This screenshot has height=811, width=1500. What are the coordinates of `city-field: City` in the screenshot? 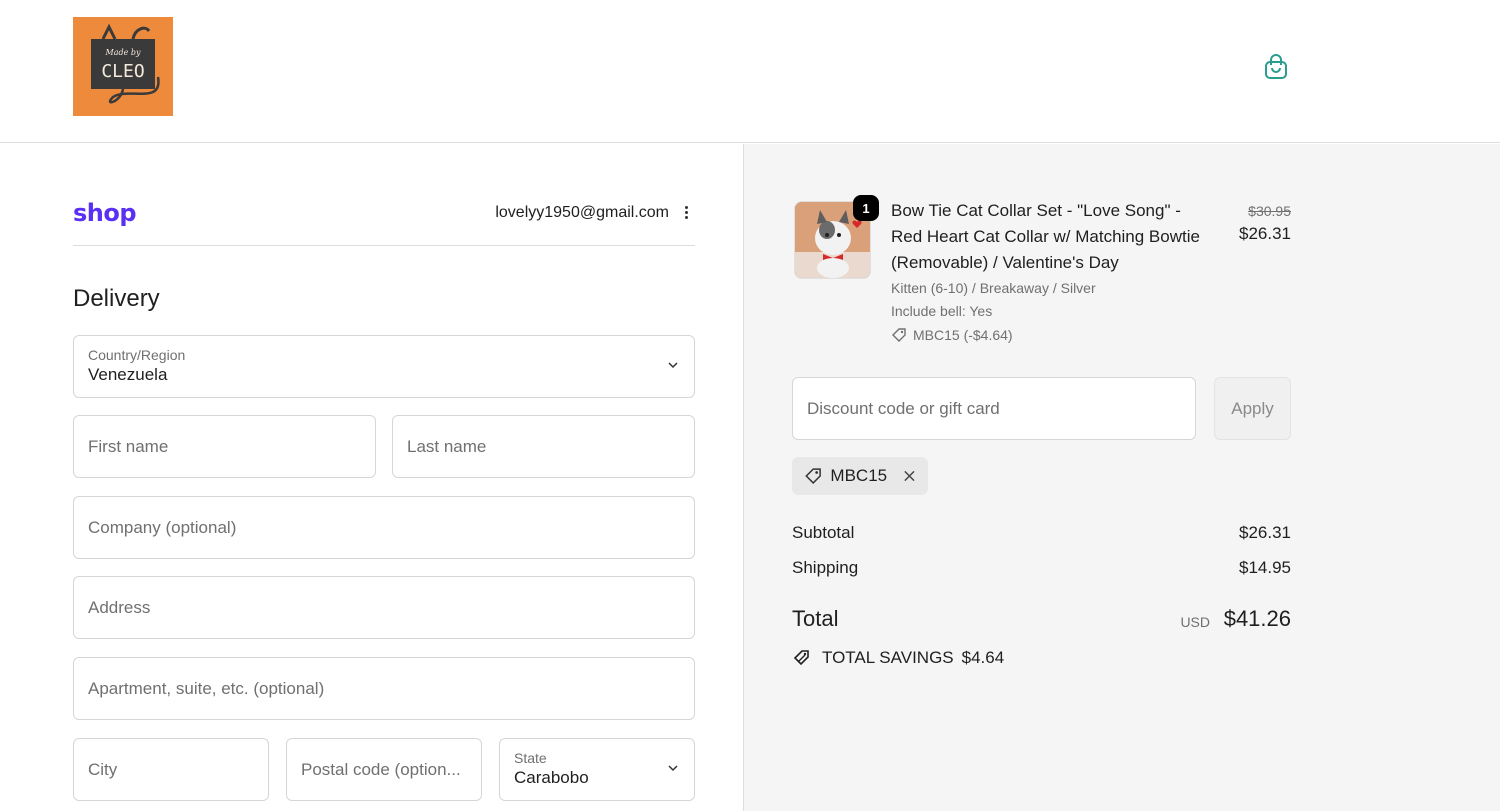 It's located at (171, 769).